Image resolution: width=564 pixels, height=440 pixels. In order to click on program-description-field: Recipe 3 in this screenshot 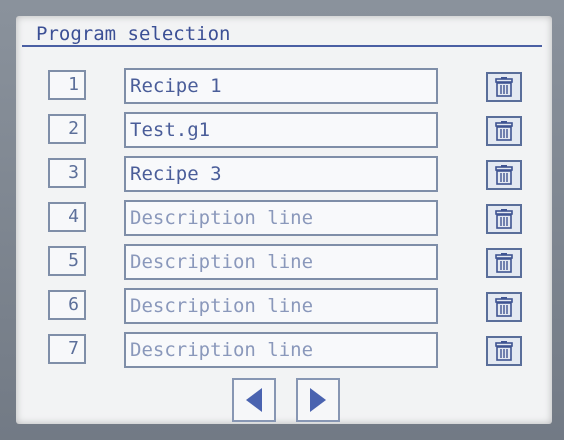, I will do `click(281, 174)`.